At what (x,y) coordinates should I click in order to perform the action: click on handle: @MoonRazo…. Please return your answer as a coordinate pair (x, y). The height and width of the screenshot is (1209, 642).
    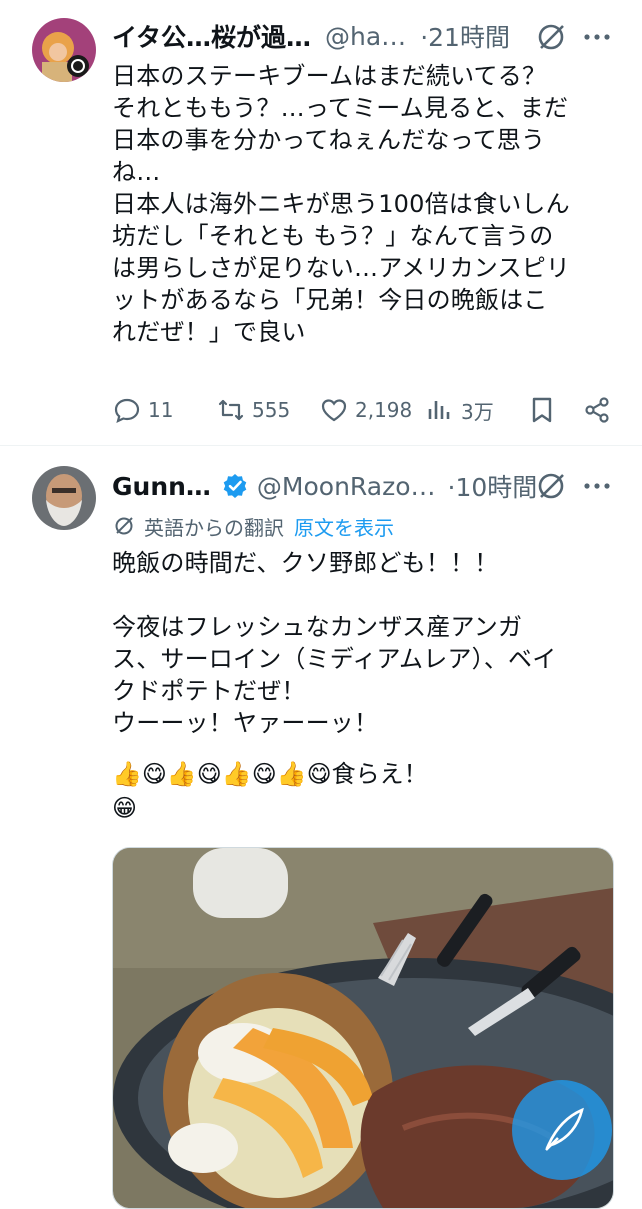
    Looking at the image, I should click on (346, 486).